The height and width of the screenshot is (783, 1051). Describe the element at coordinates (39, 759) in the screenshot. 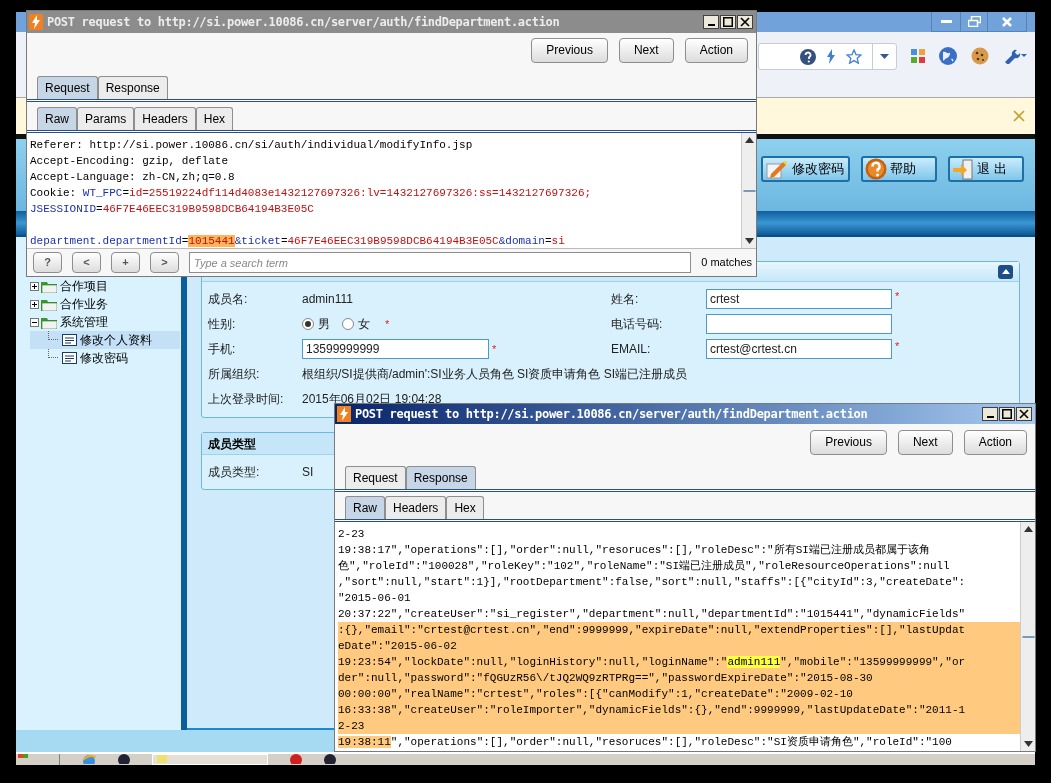

I see `start-button` at that location.